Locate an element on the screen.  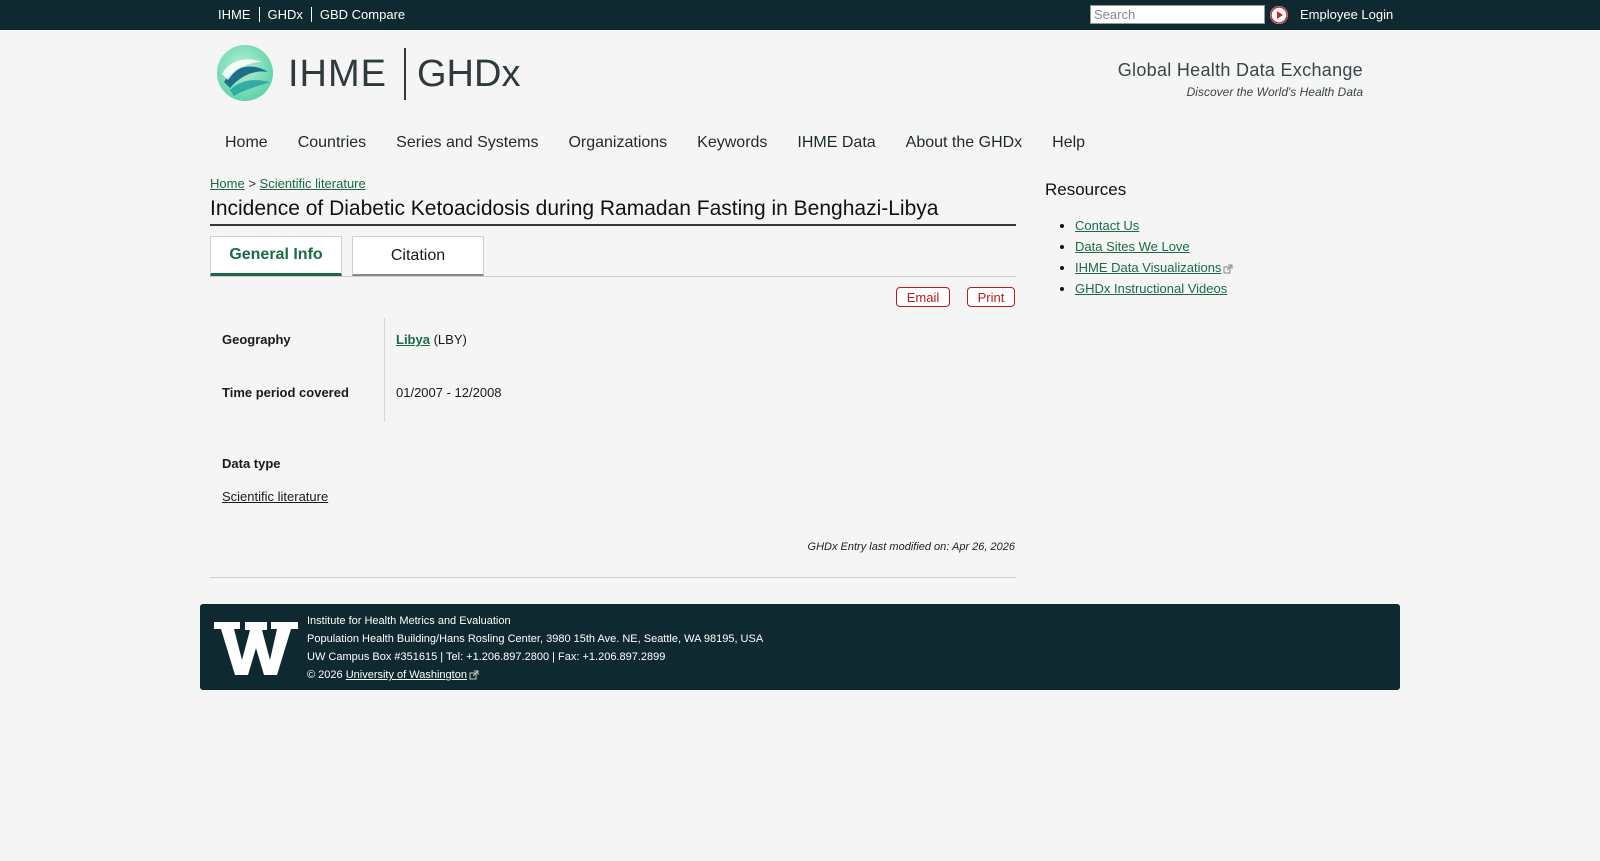
list-item: Data Sites We Love is located at coordinates (1154, 246).